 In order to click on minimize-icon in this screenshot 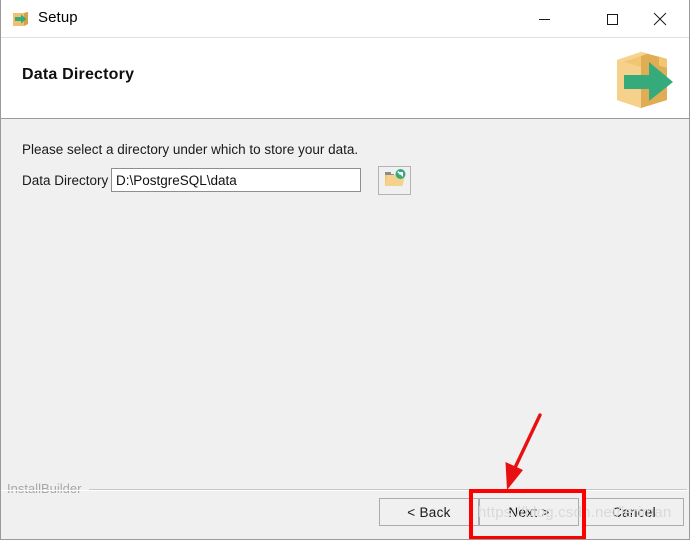, I will do `click(544, 19)`.